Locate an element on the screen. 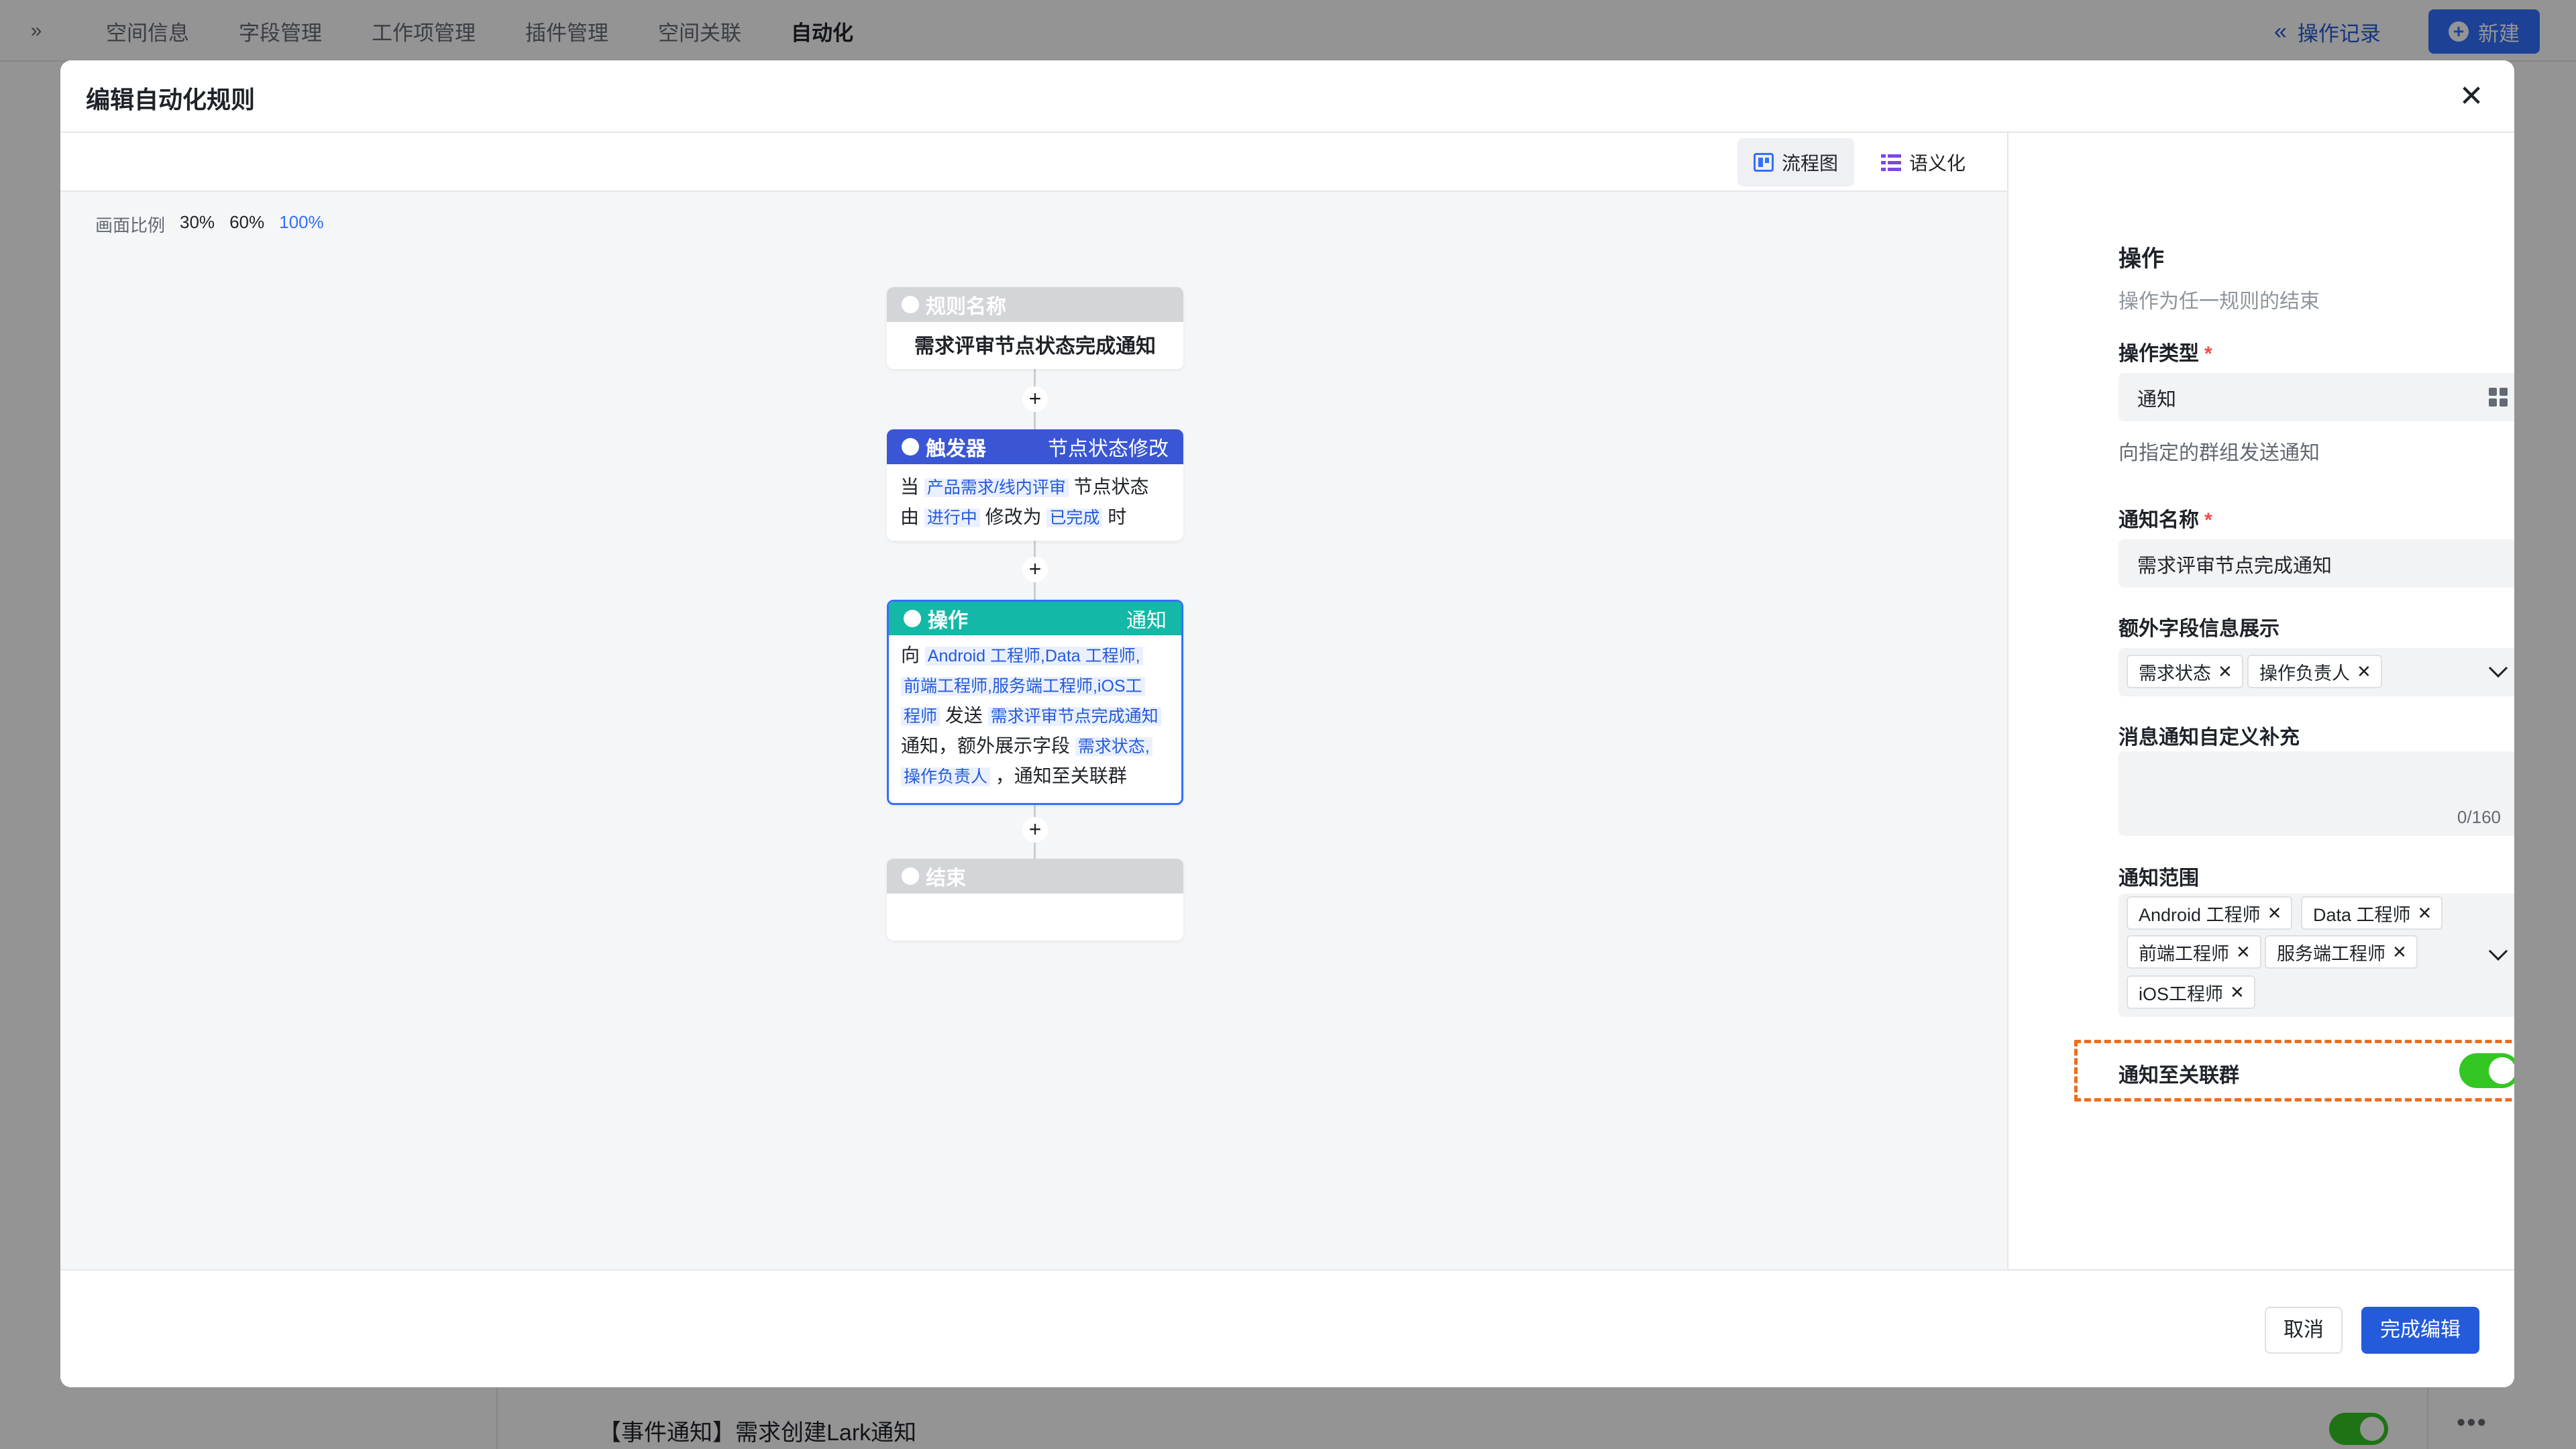 This screenshot has height=1449, width=2576. node-head-label: 结束 is located at coordinates (946, 878).